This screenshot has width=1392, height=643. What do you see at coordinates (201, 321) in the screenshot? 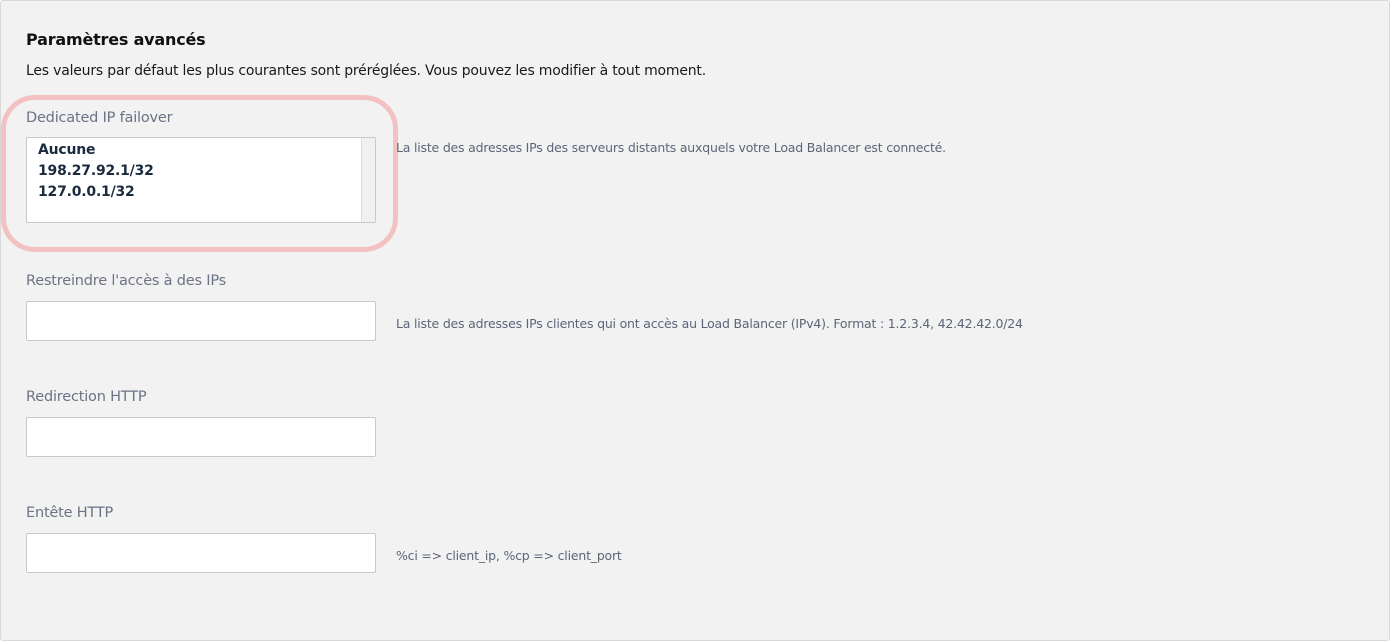
I see `restrict-ip-input` at bounding box center [201, 321].